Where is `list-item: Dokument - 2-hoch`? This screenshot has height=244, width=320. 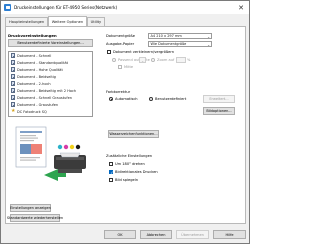 list-item: Dokument - 2-hoch is located at coordinates (50, 83).